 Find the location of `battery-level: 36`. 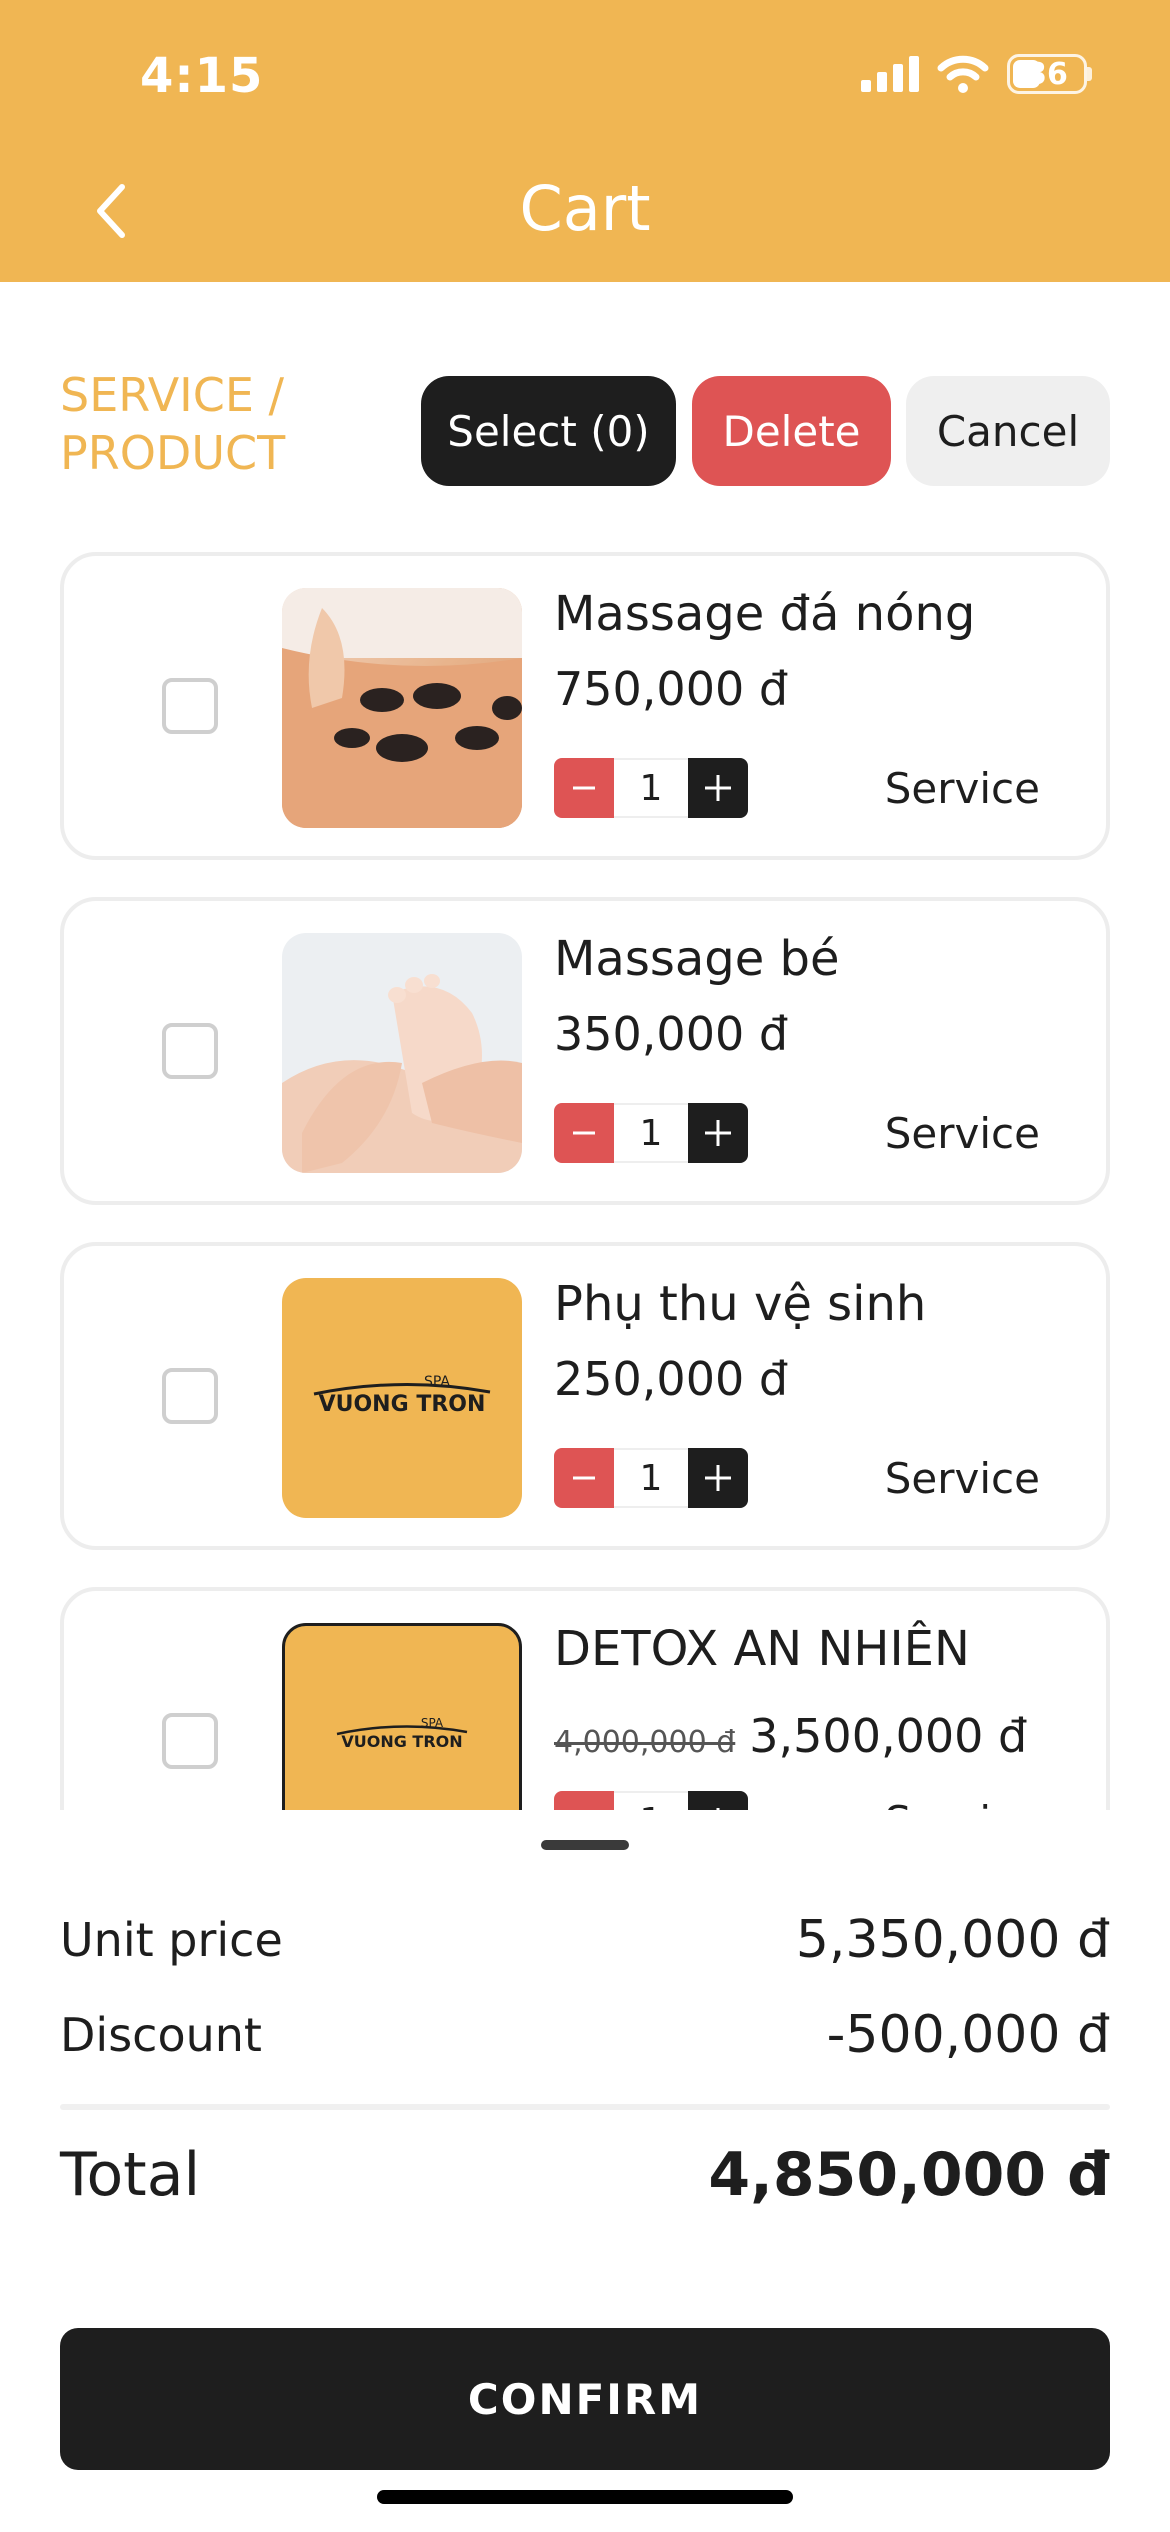

battery-level: 36 is located at coordinates (1047, 74).